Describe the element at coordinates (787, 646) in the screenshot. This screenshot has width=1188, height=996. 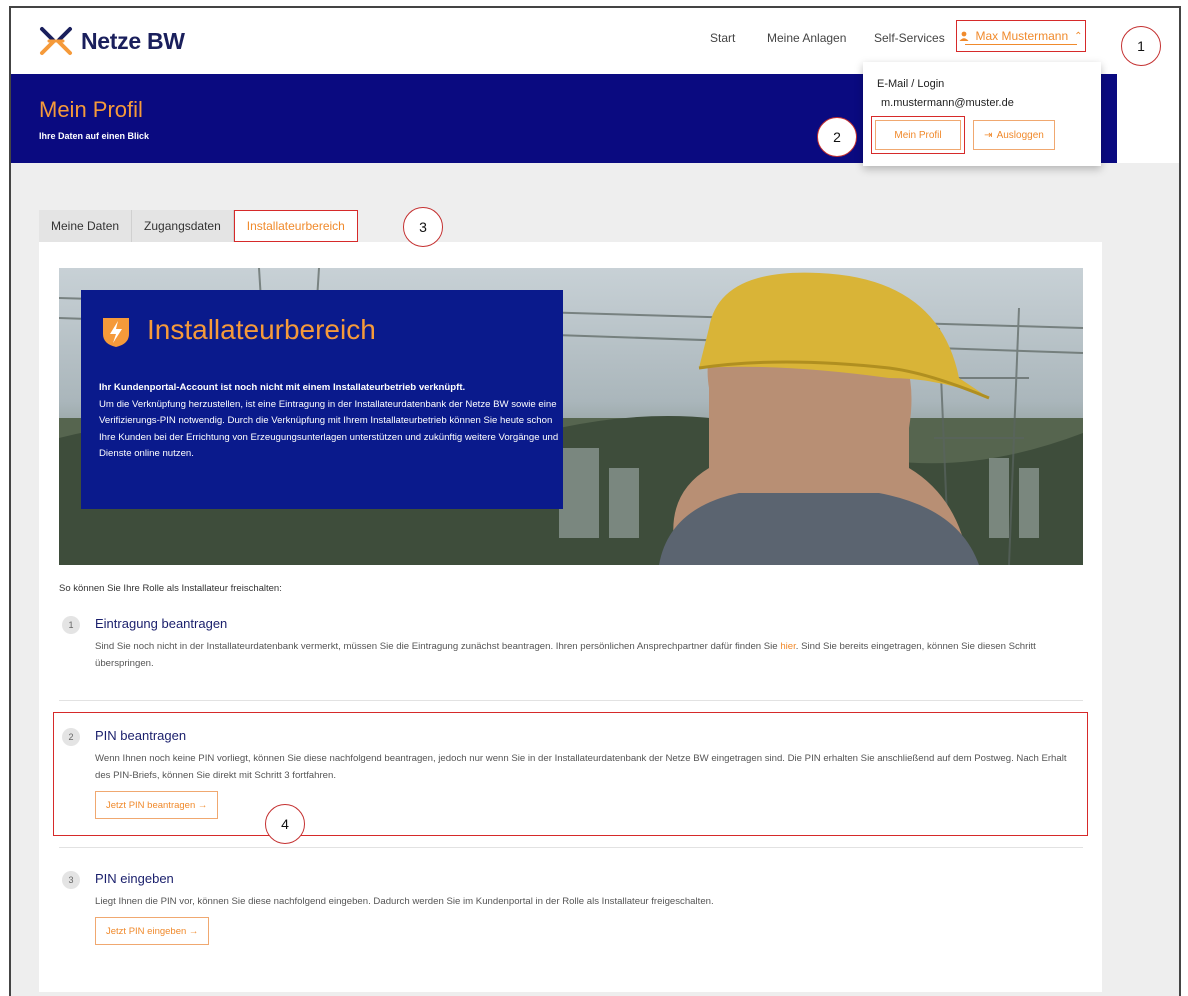
I see `hier-link: hier` at that location.